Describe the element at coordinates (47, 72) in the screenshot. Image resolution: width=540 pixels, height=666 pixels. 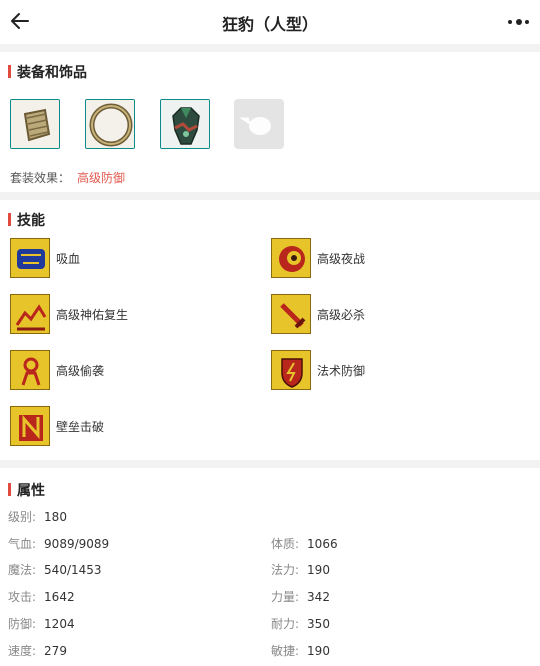
I see `equipment-section-title: 装备和饰品` at that location.